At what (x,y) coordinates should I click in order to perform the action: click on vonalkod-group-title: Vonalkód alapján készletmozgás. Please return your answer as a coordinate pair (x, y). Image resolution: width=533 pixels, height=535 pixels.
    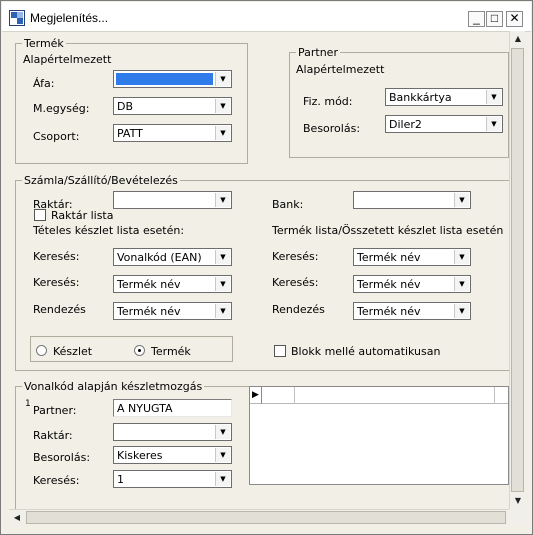
    Looking at the image, I should click on (113, 386).